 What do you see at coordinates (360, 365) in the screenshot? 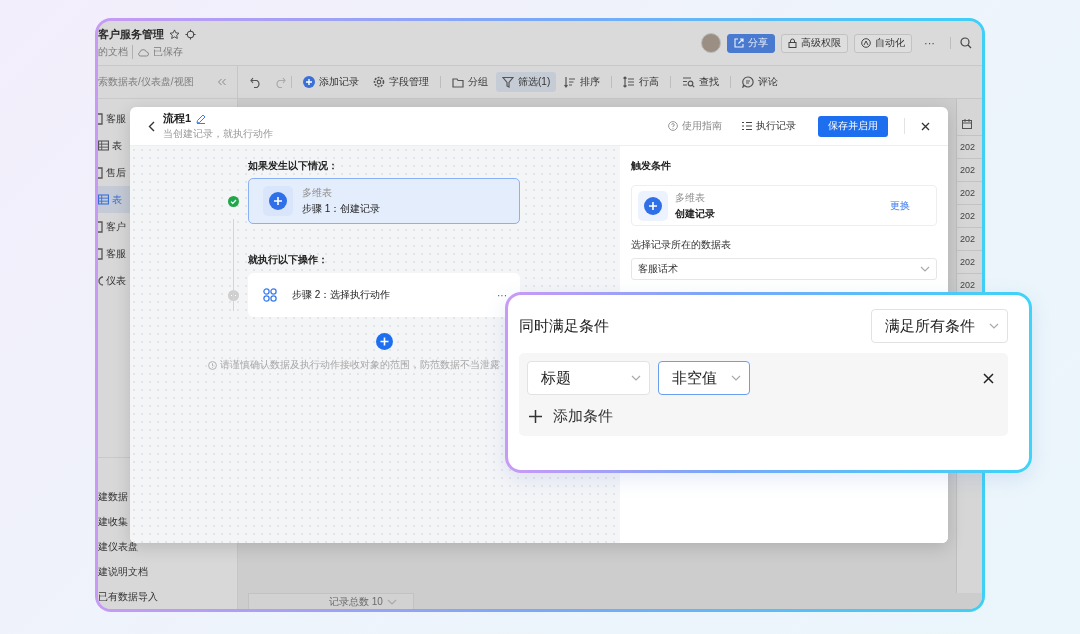
I see `privacy-hint: 请谨慎确认数据及执行动作接收对象的范围，防范数据不当泄露` at bounding box center [360, 365].